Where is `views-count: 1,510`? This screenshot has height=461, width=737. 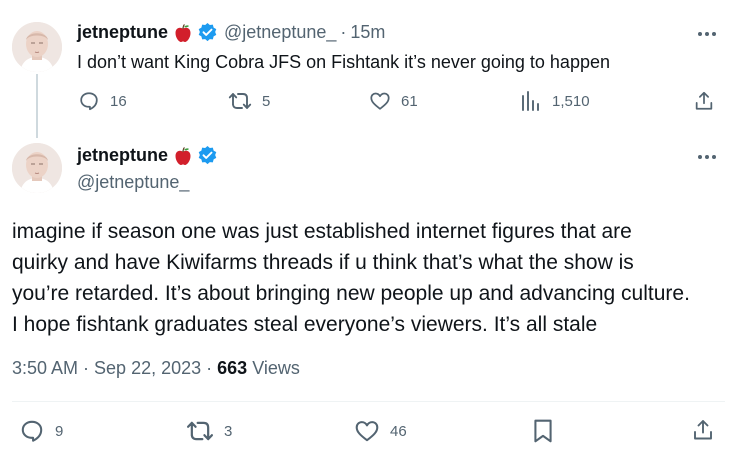 views-count: 1,510 is located at coordinates (571, 101).